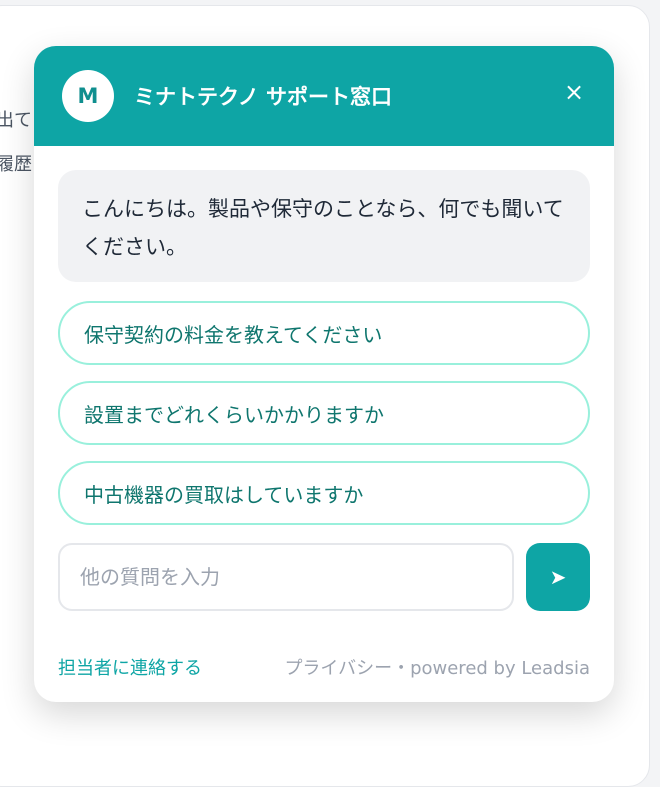  I want to click on chat-footer: 担当者に連絡する プライバシー・powered by Leadsia, so click(324, 667).